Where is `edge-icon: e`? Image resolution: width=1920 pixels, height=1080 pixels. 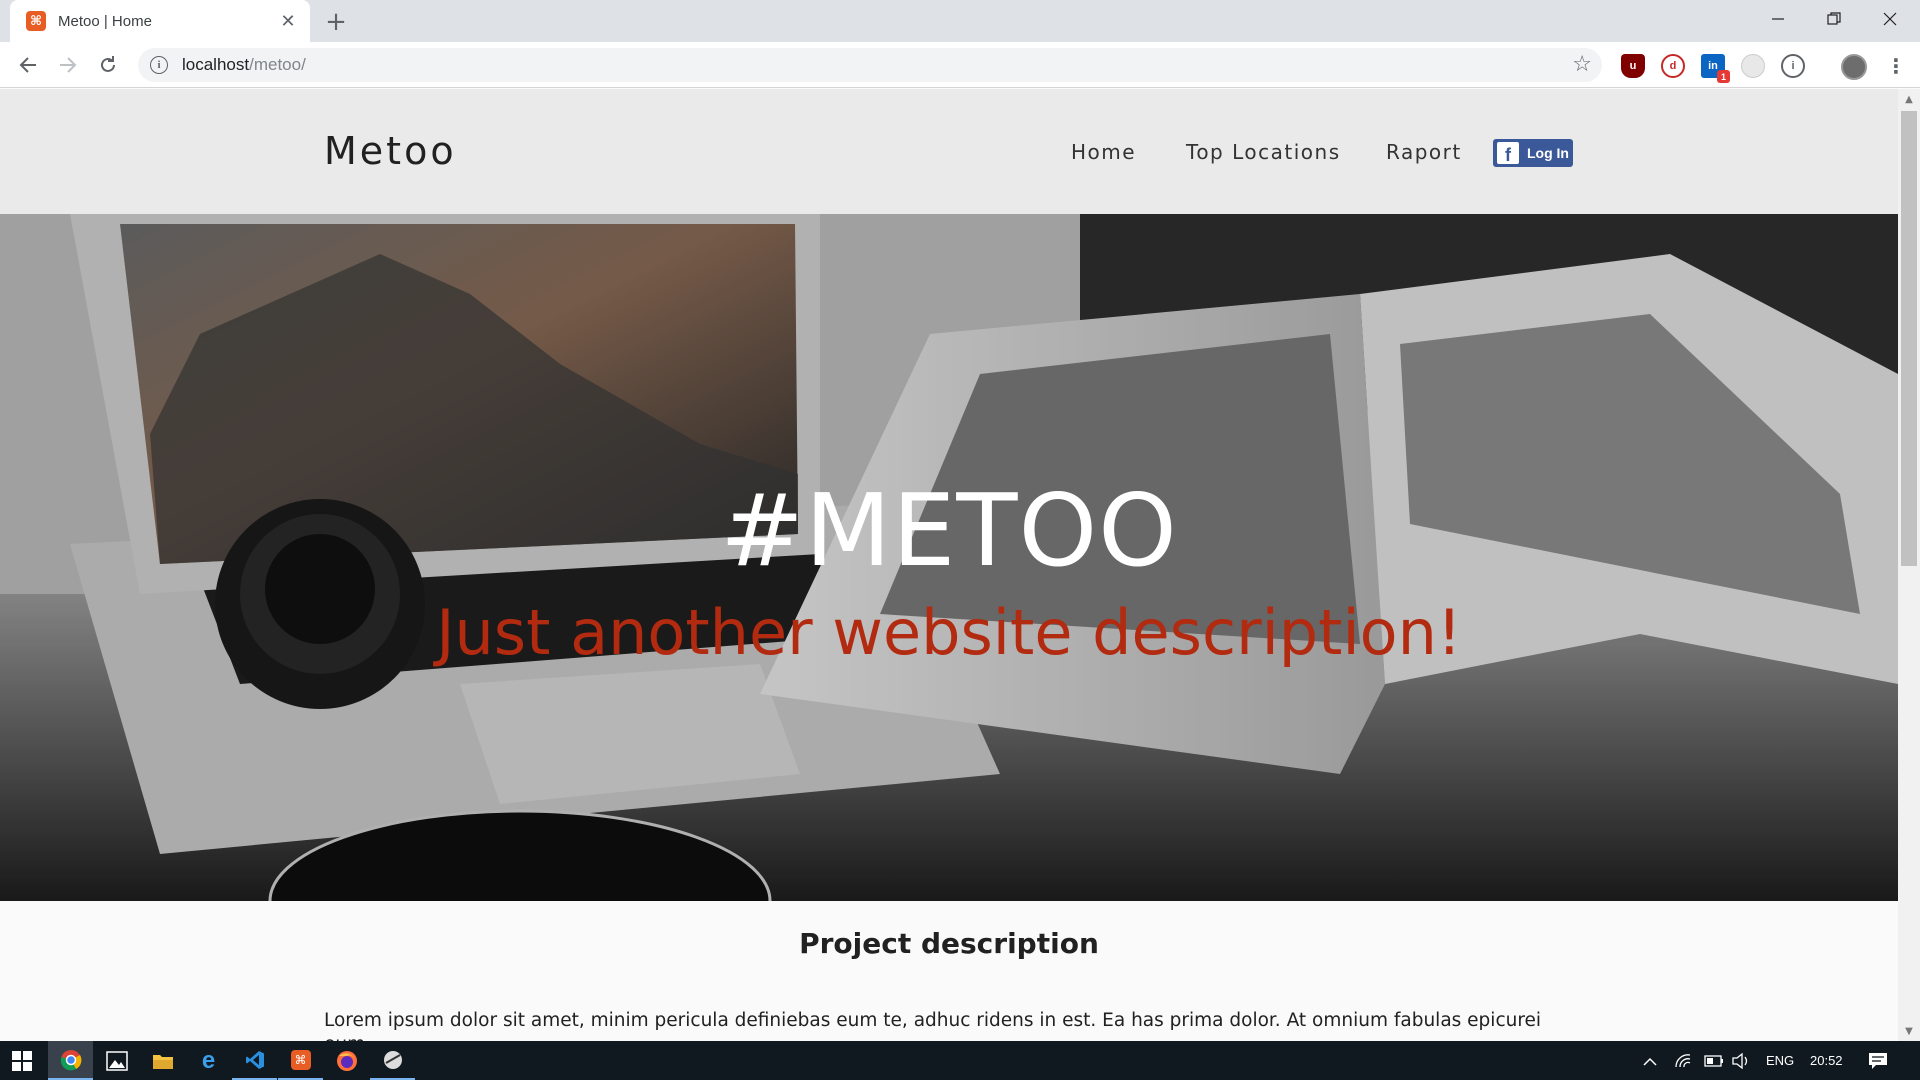
edge-icon: e is located at coordinates (208, 1060).